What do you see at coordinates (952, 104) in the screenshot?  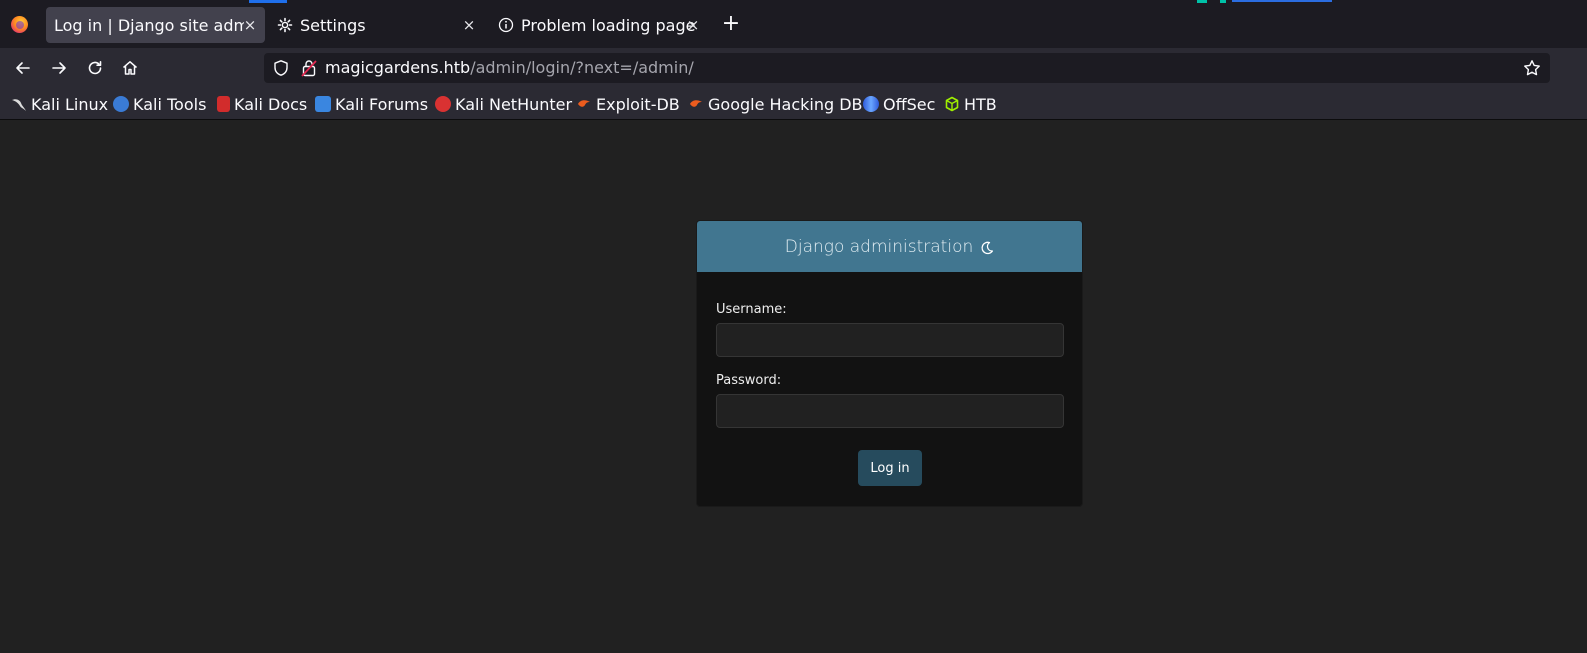 I see `htb-cube-icon` at bounding box center [952, 104].